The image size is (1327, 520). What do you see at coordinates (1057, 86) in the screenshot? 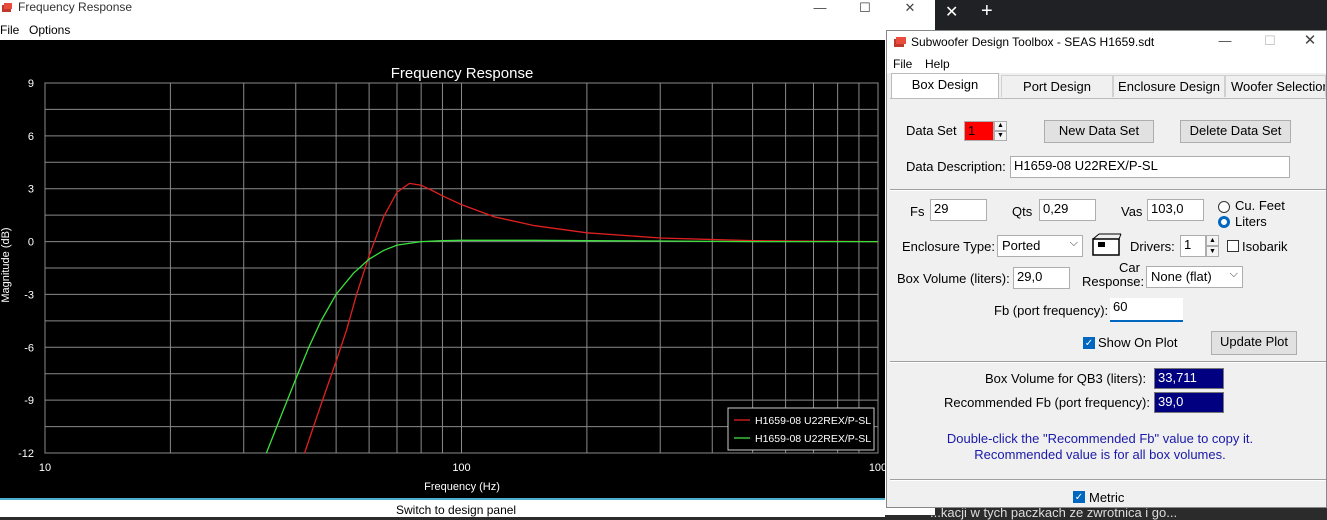
I see `tab-port-design: Port Design` at bounding box center [1057, 86].